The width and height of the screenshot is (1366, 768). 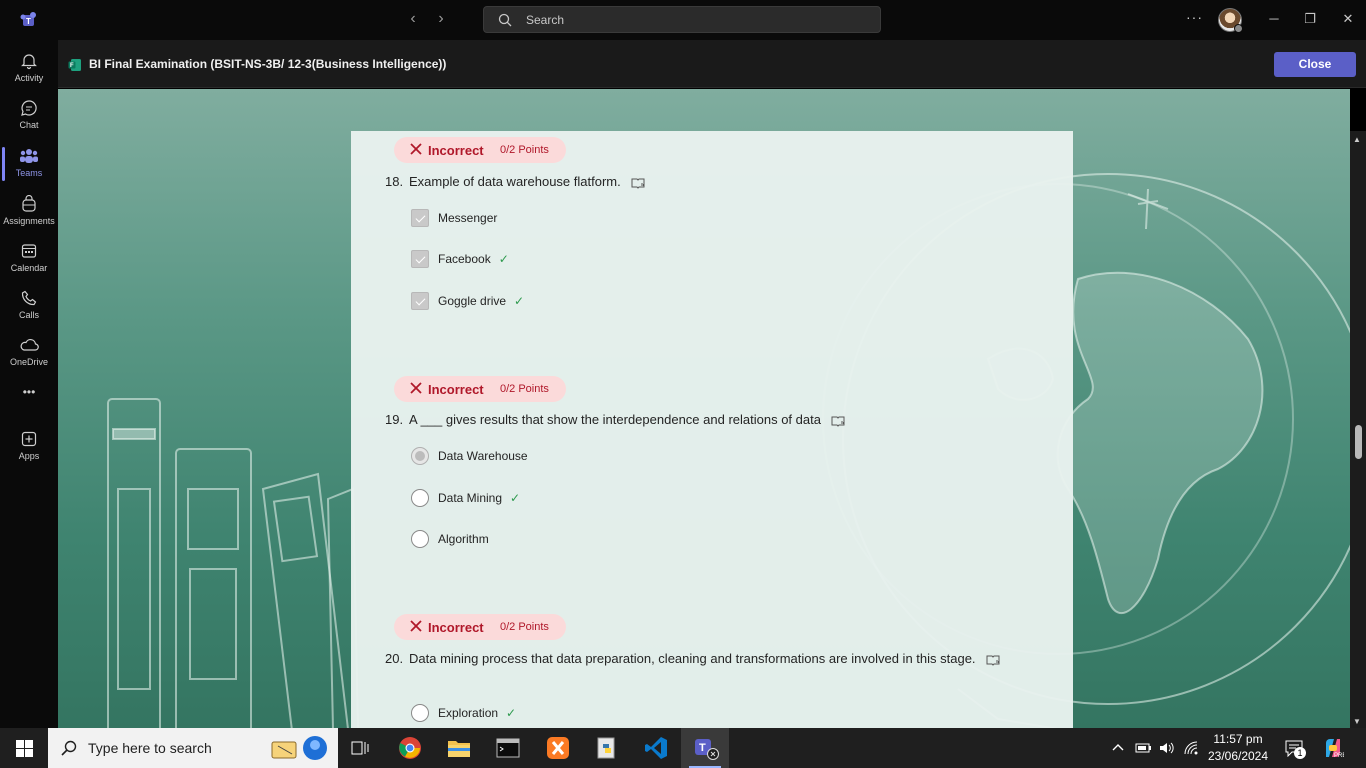 I want to click on cloud-icon, so click(x=29, y=345).